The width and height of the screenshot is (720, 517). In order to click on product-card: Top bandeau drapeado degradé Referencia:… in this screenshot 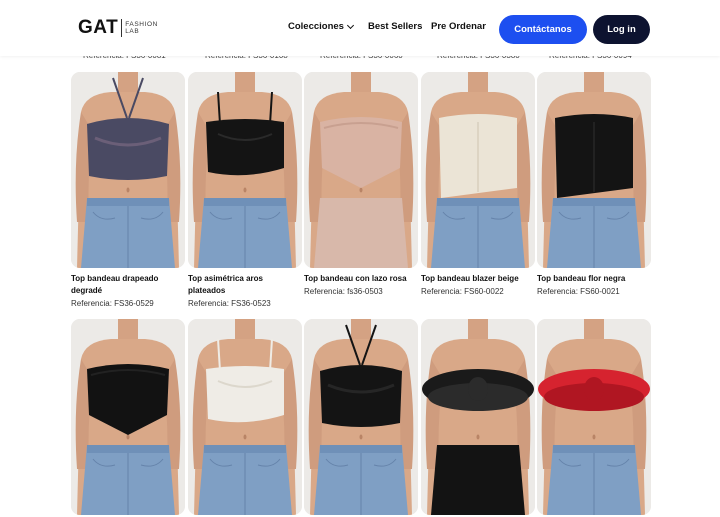, I will do `click(128, 190)`.